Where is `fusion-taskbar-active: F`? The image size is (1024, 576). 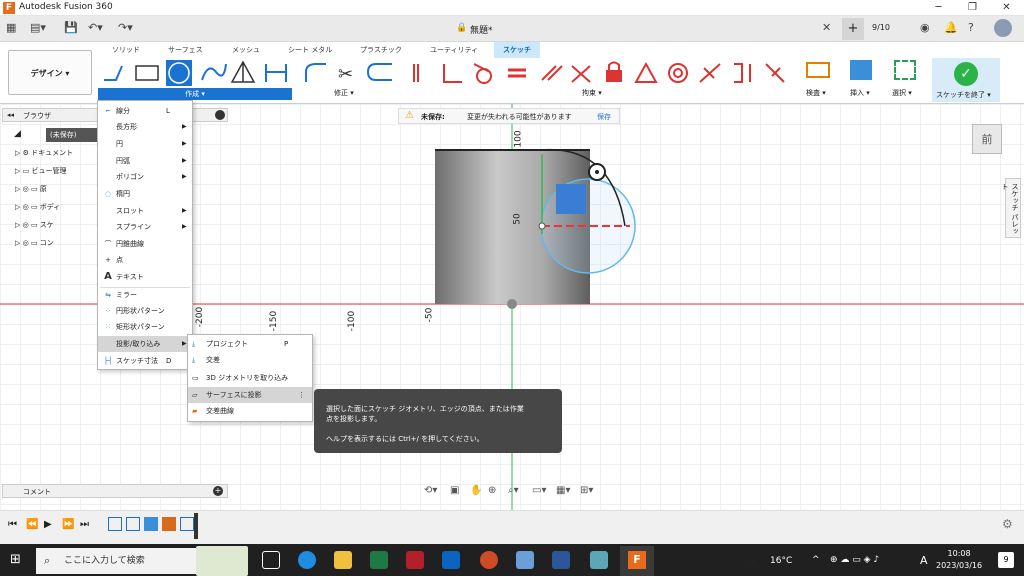
fusion-taskbar-active: F is located at coordinates (637, 561).